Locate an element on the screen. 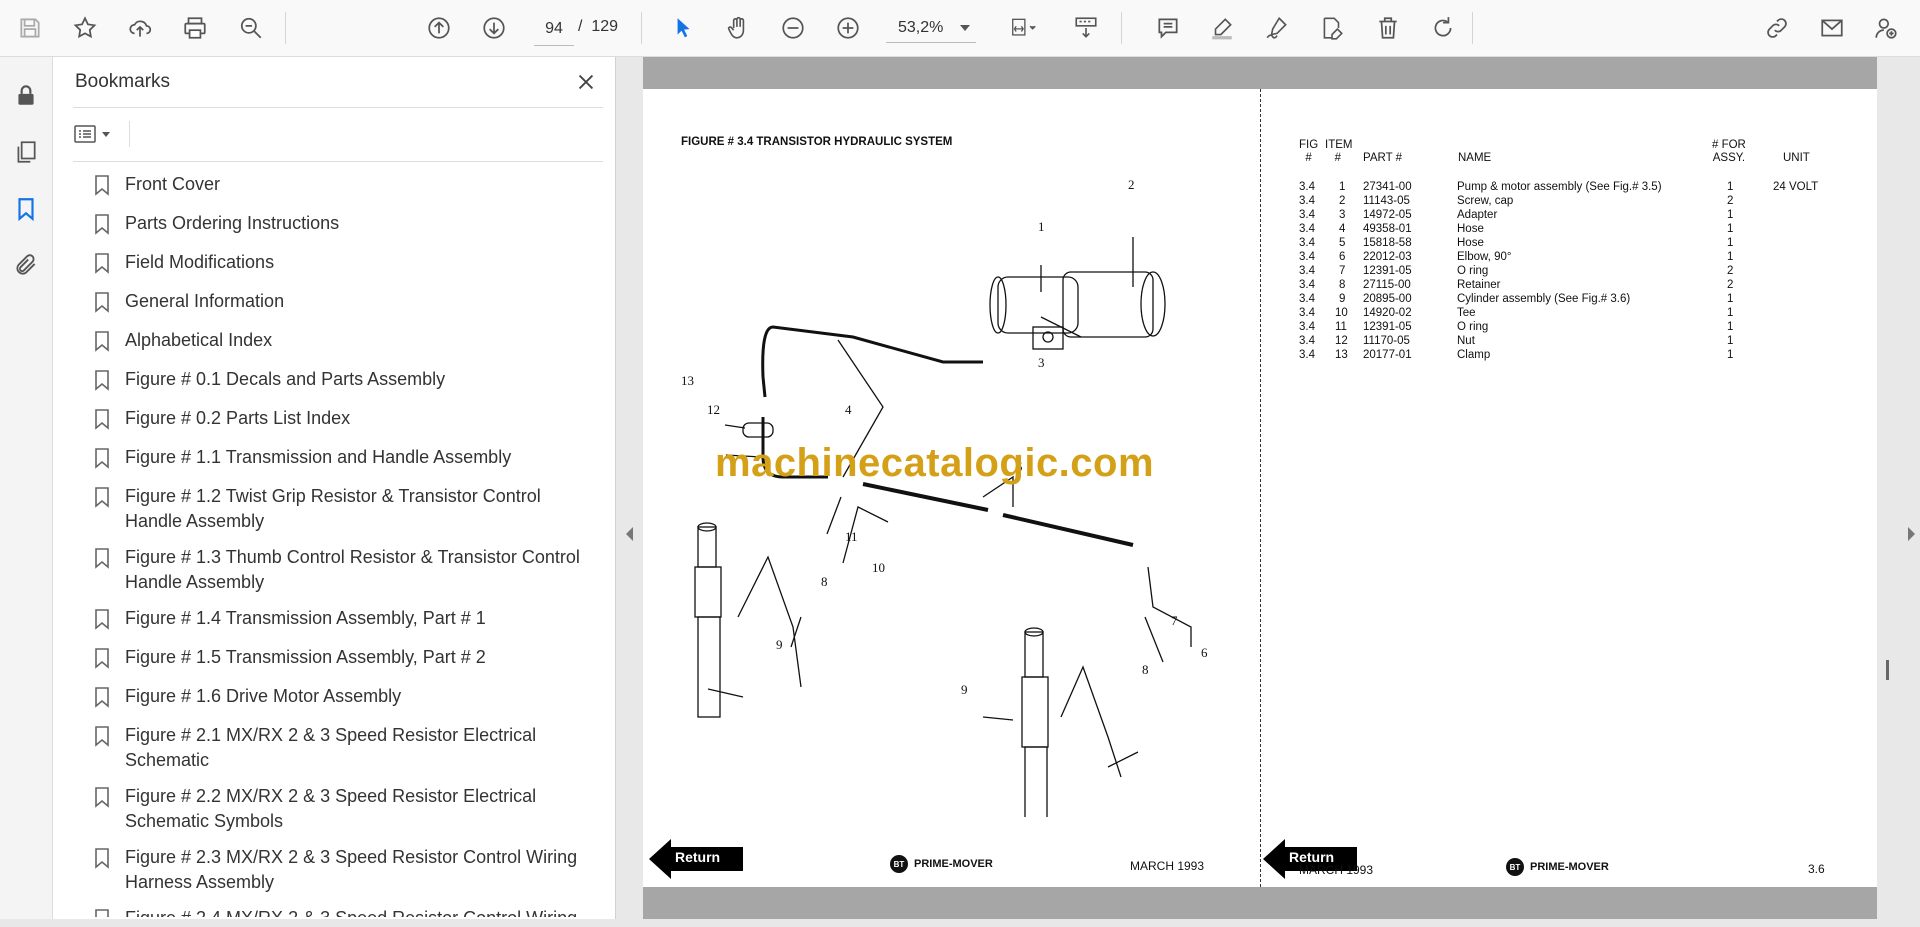 This screenshot has height=927, width=1920. bookmark-item: General Information is located at coordinates (367, 303).